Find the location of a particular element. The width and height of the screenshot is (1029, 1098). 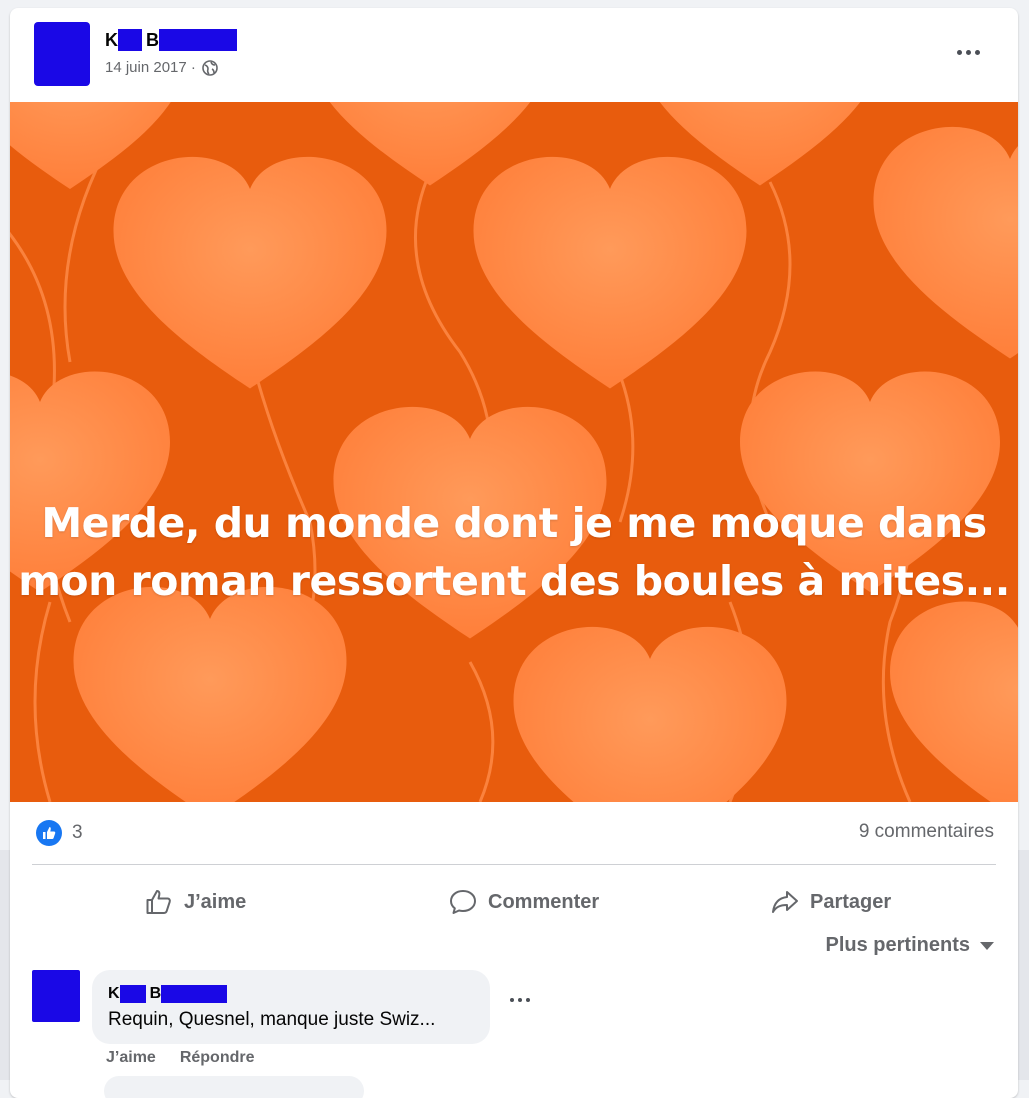

like-button: J’aime is located at coordinates (195, 902).